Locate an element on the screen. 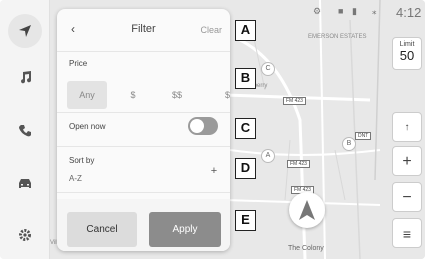 This screenshot has height=259, width=425. price-option-1: $ is located at coordinates (133, 95).